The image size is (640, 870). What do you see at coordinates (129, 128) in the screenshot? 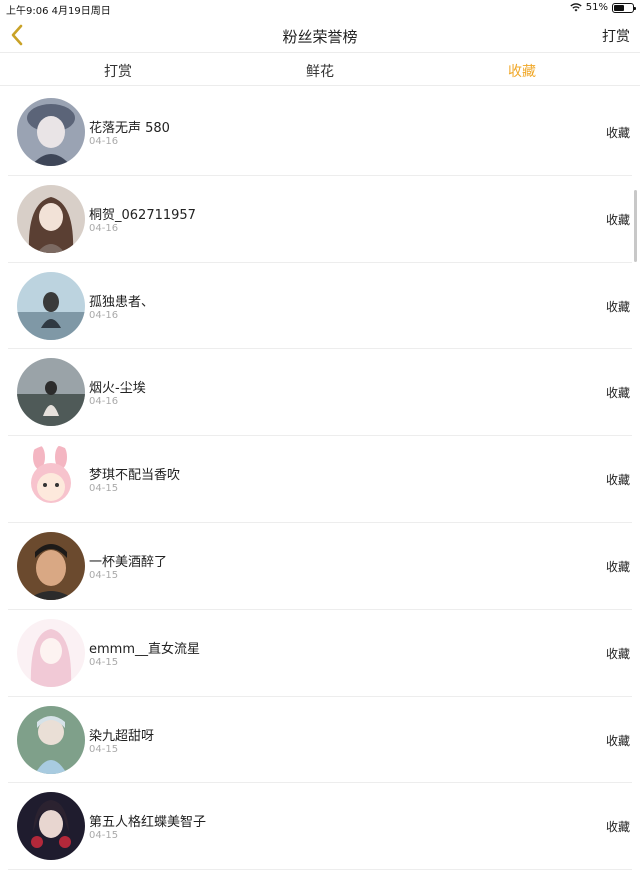
I see `fan-name: 花落无声 580` at bounding box center [129, 128].